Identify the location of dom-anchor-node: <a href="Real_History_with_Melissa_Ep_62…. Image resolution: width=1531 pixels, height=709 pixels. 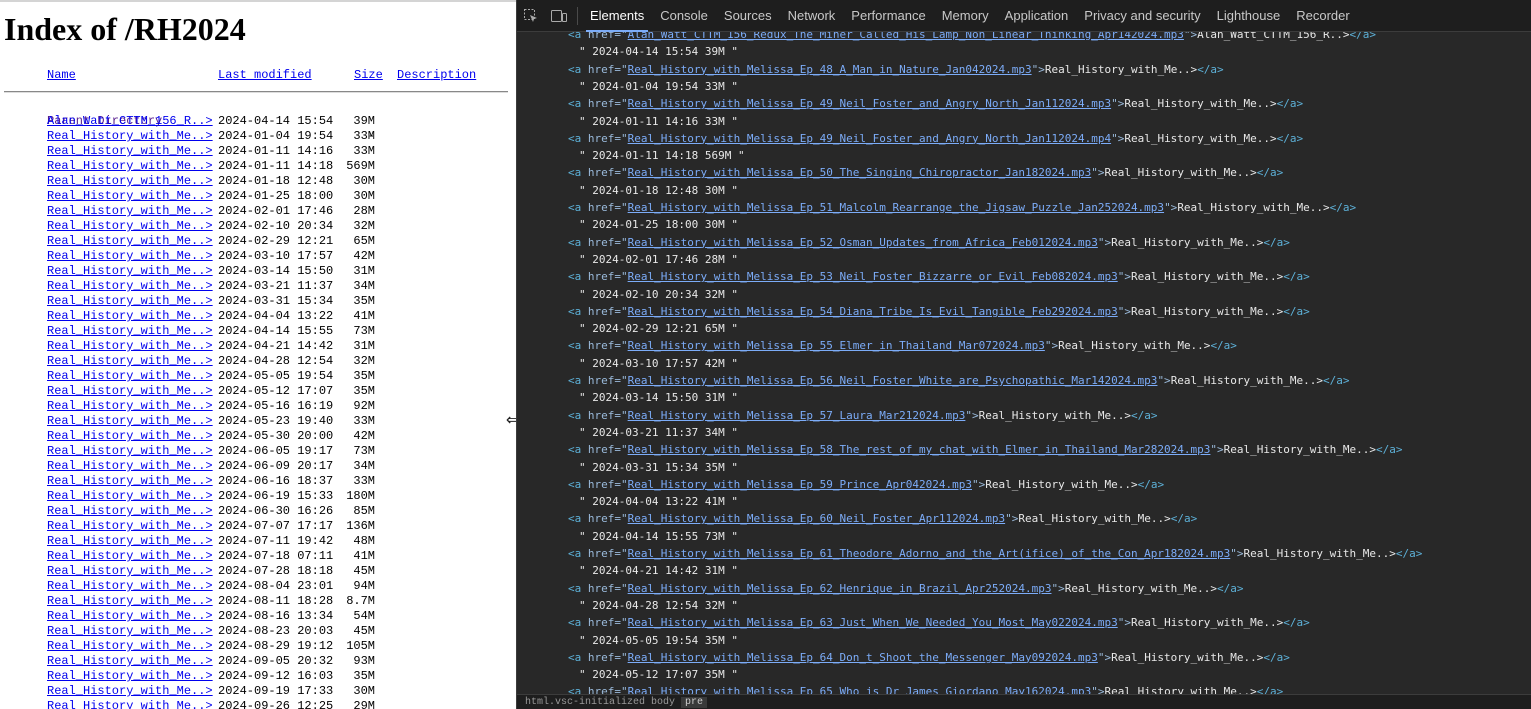
(880, 588).